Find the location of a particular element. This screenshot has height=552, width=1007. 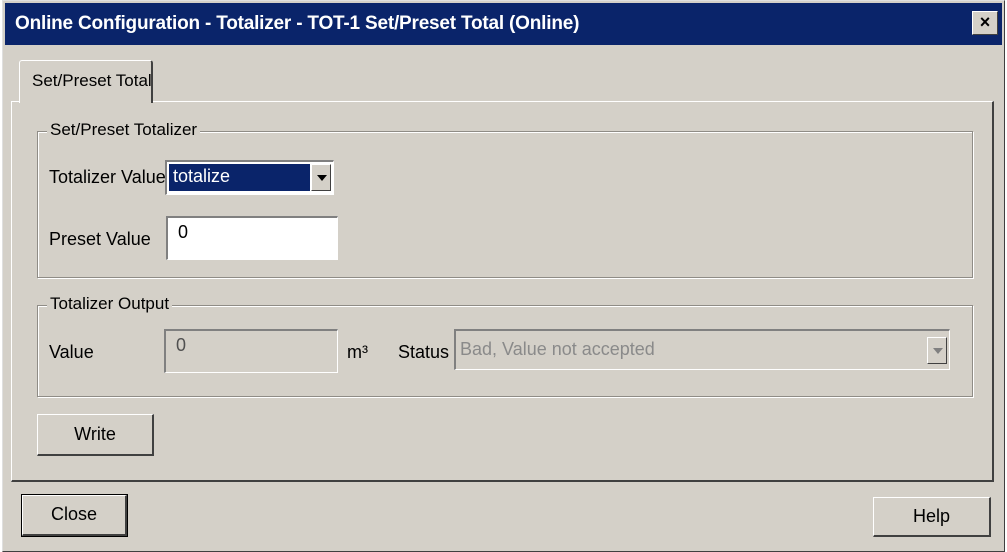

tab-set-preset-total: Set/Preset Total is located at coordinates (86, 81).